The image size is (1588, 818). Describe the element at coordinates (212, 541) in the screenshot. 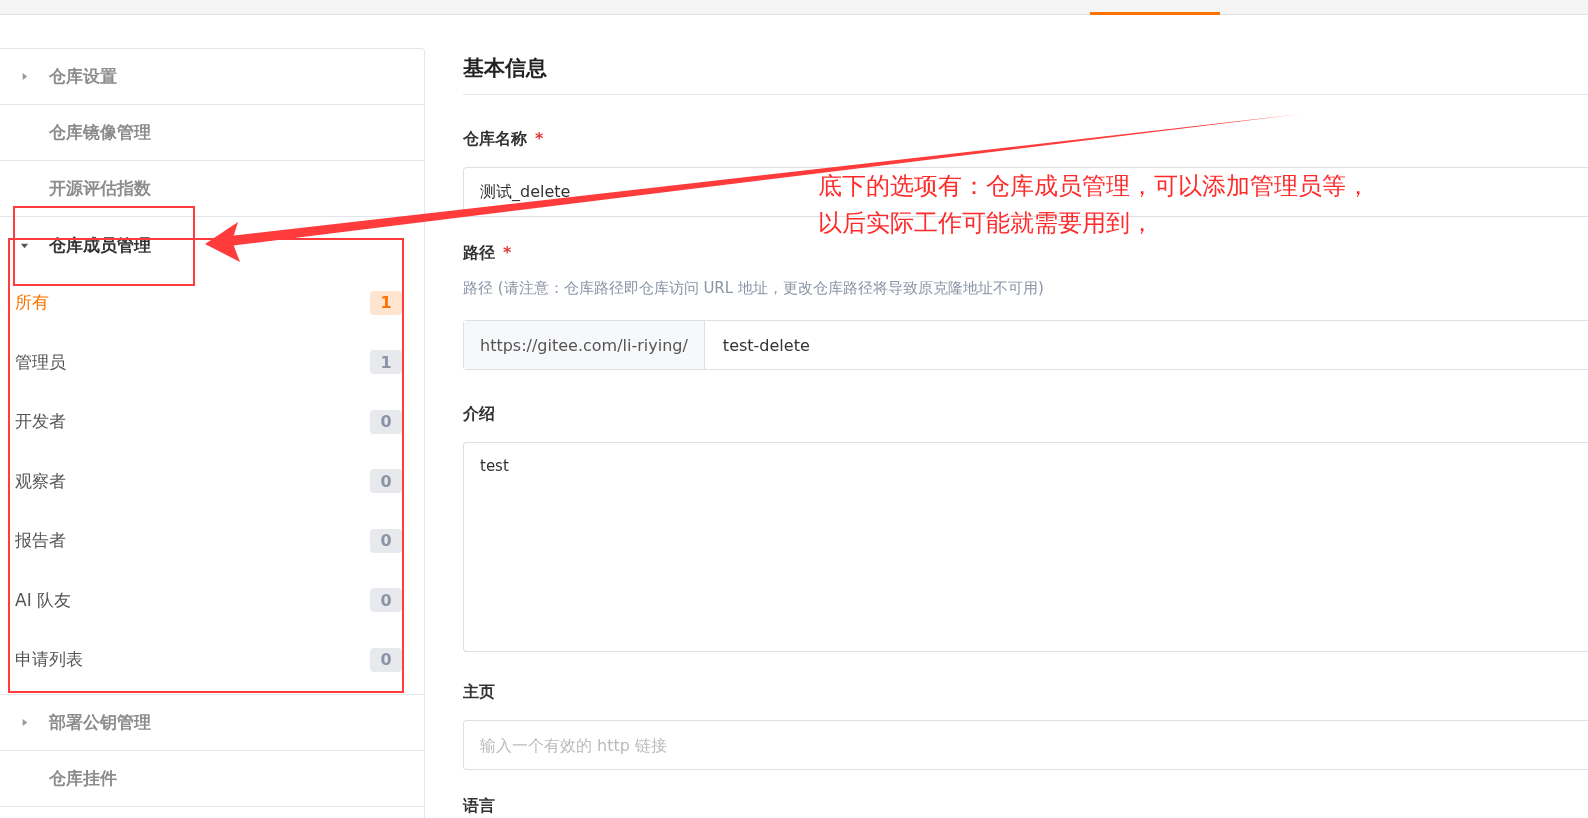

I see `member-filter-item: 报告者 0` at that location.